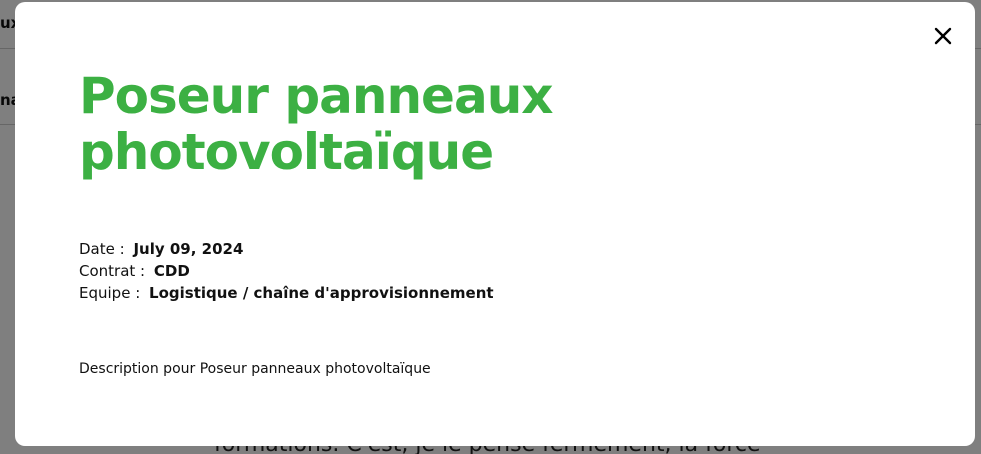 This screenshot has width=981, height=454. I want to click on job-title: Poseur panneaux photovoltaïque, so click(316, 124).